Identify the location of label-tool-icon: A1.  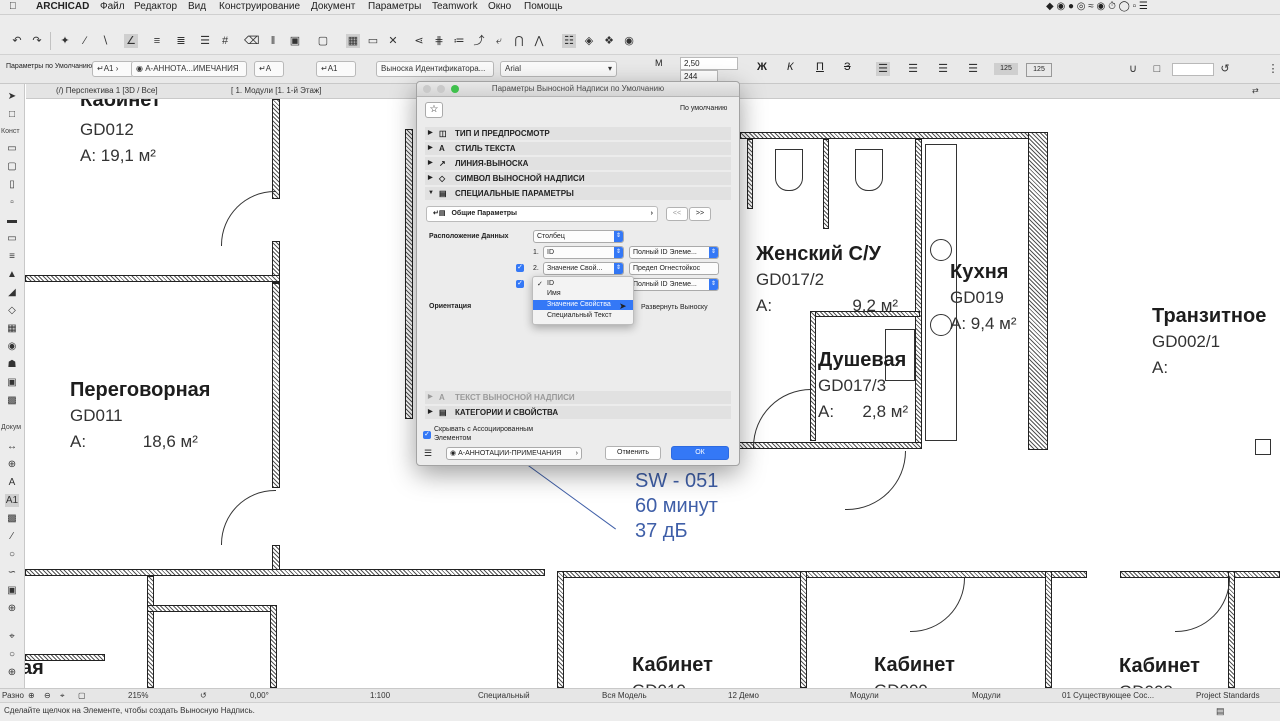
(12, 500).